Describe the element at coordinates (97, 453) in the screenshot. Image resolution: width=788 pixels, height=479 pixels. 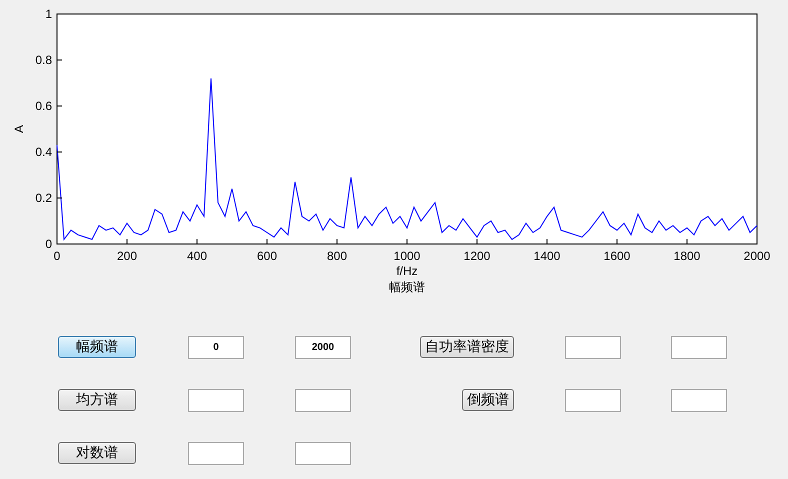
I see `spectrum-button: 对数谱` at that location.